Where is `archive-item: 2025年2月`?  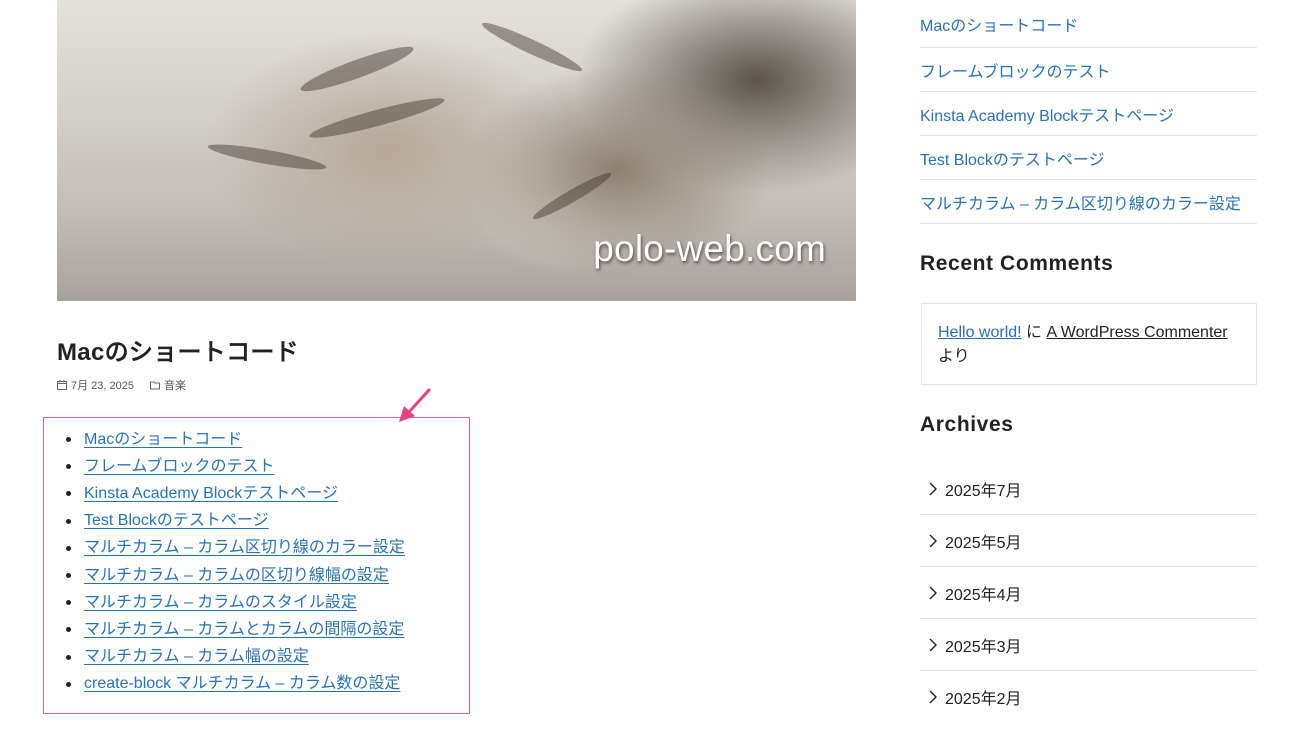 archive-item: 2025年2月 is located at coordinates (1088, 697).